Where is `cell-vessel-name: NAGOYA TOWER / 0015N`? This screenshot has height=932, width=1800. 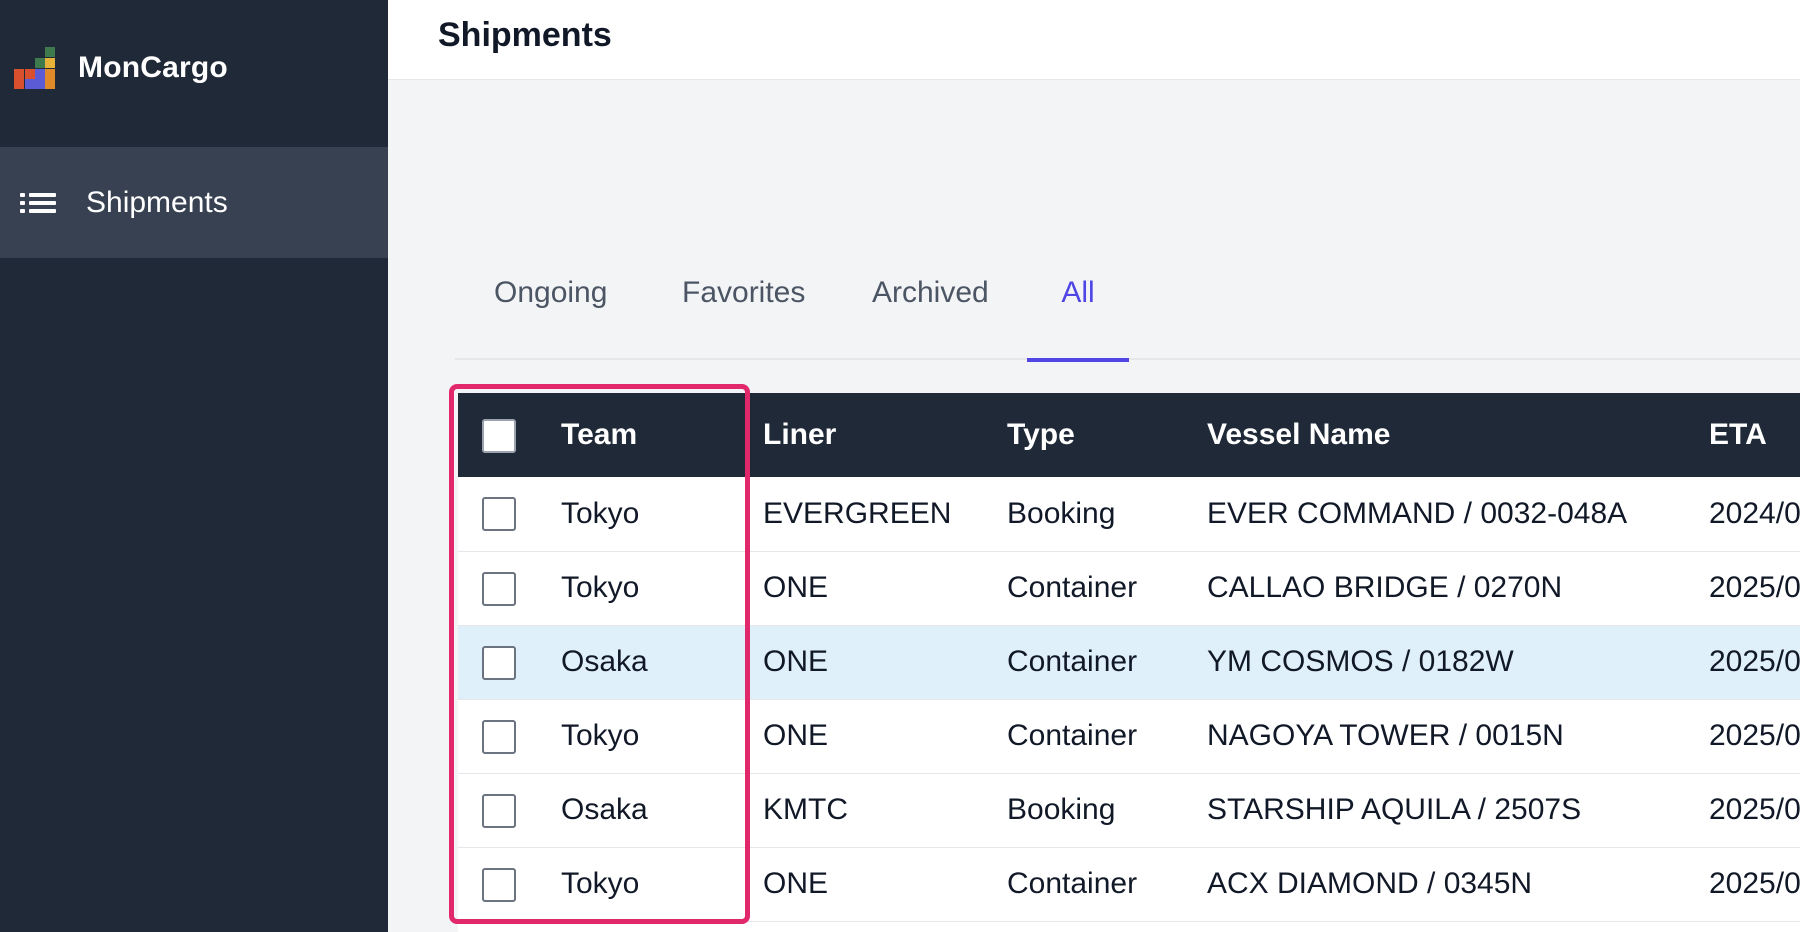 cell-vessel-name: NAGOYA TOWER / 0015N is located at coordinates (1385, 735).